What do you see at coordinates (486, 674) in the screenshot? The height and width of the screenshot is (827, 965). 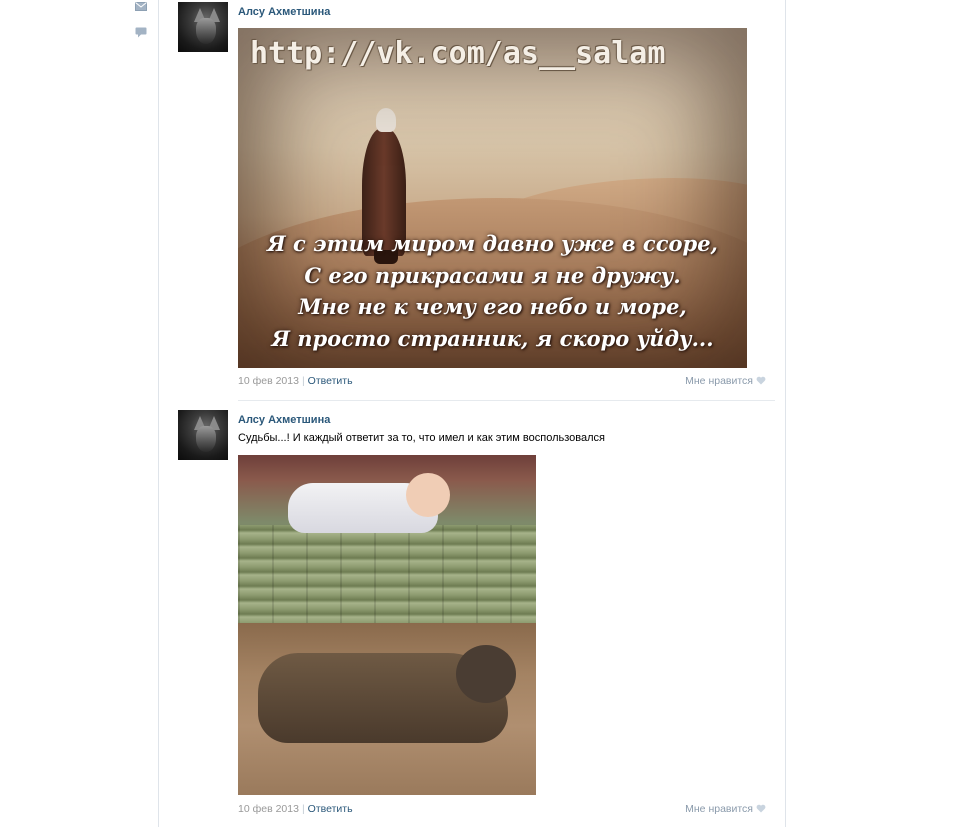 I see `child-head` at bounding box center [486, 674].